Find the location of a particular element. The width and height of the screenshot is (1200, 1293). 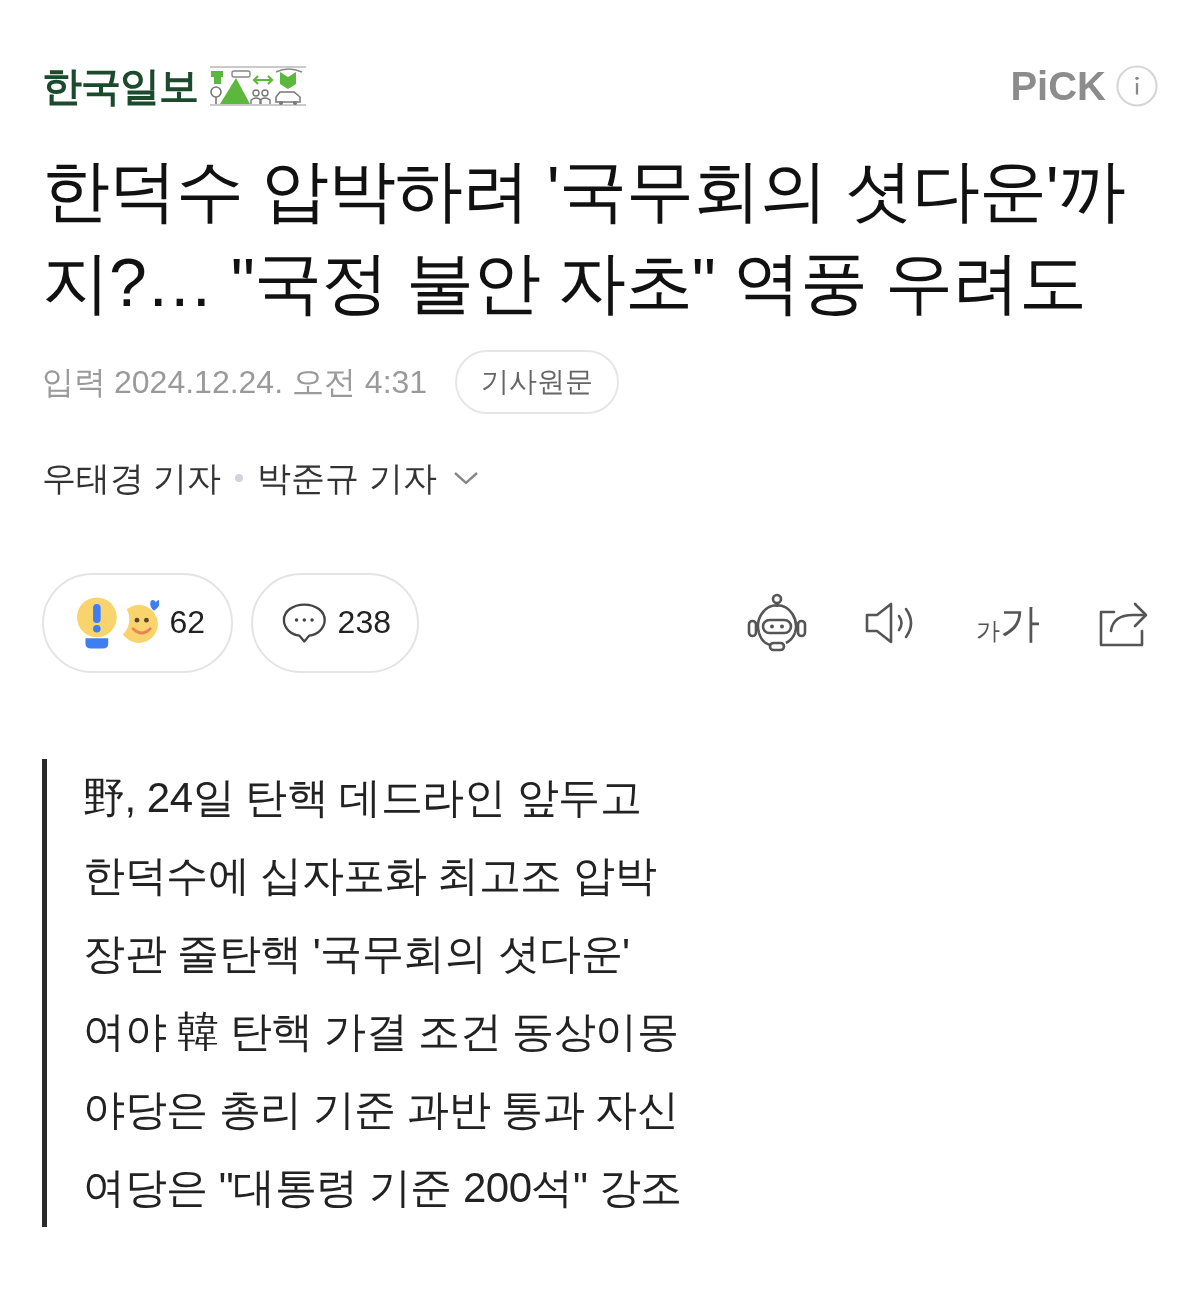

summary-line: 야당은 총리 기준 과반 통과 자신 is located at coordinates (381, 1109).